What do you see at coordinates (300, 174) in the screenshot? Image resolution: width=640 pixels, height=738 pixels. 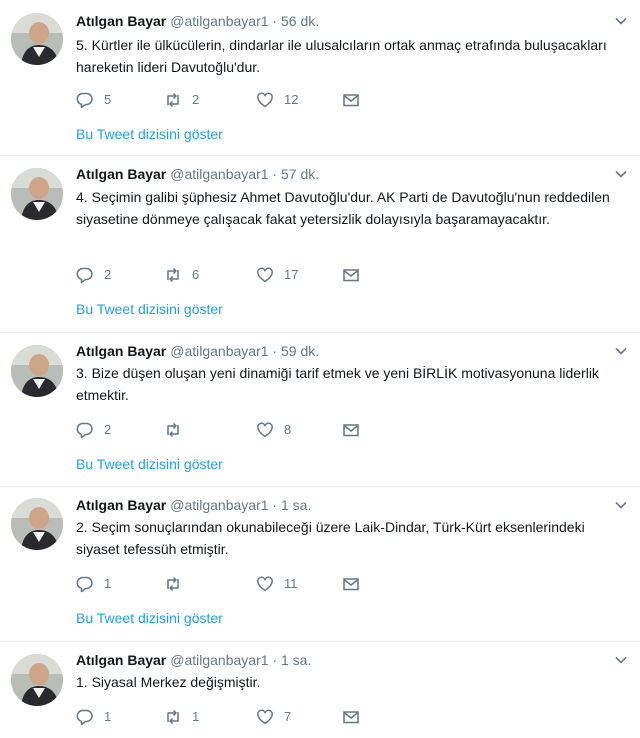 I see `timestamp: 57 dk.` at bounding box center [300, 174].